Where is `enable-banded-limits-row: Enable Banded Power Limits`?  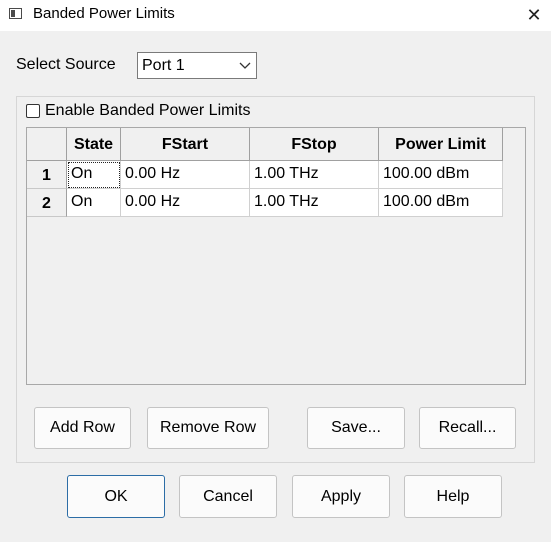 enable-banded-limits-row: Enable Banded Power Limits is located at coordinates (138, 111).